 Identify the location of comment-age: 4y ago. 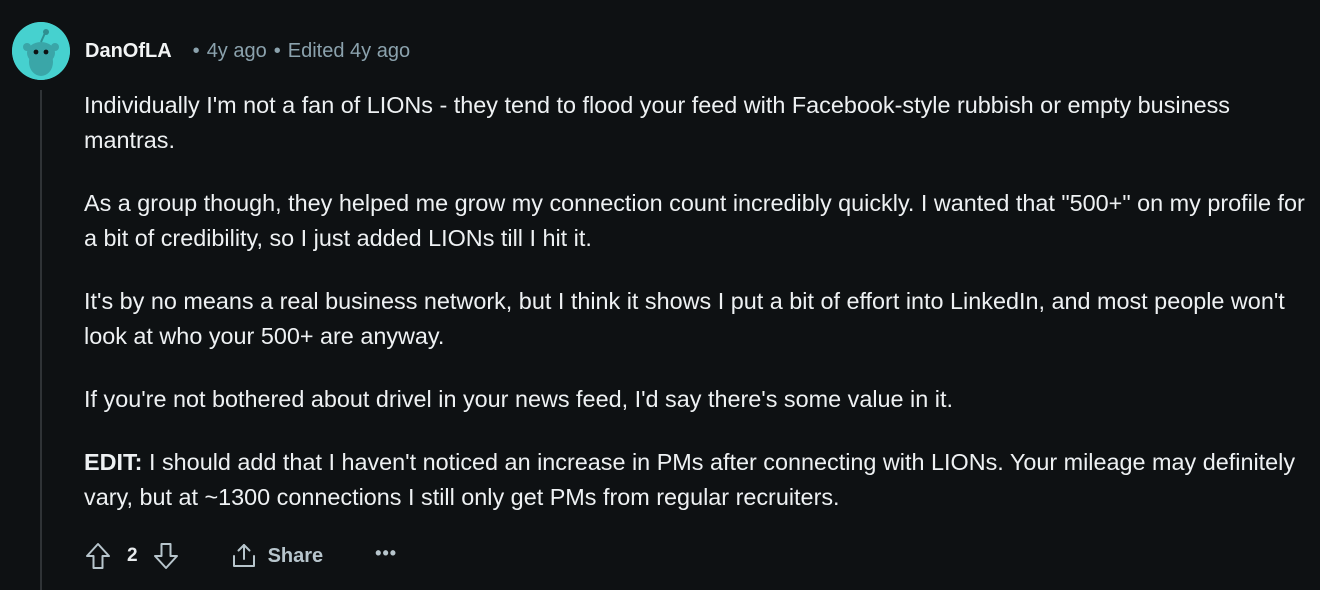
(236, 50).